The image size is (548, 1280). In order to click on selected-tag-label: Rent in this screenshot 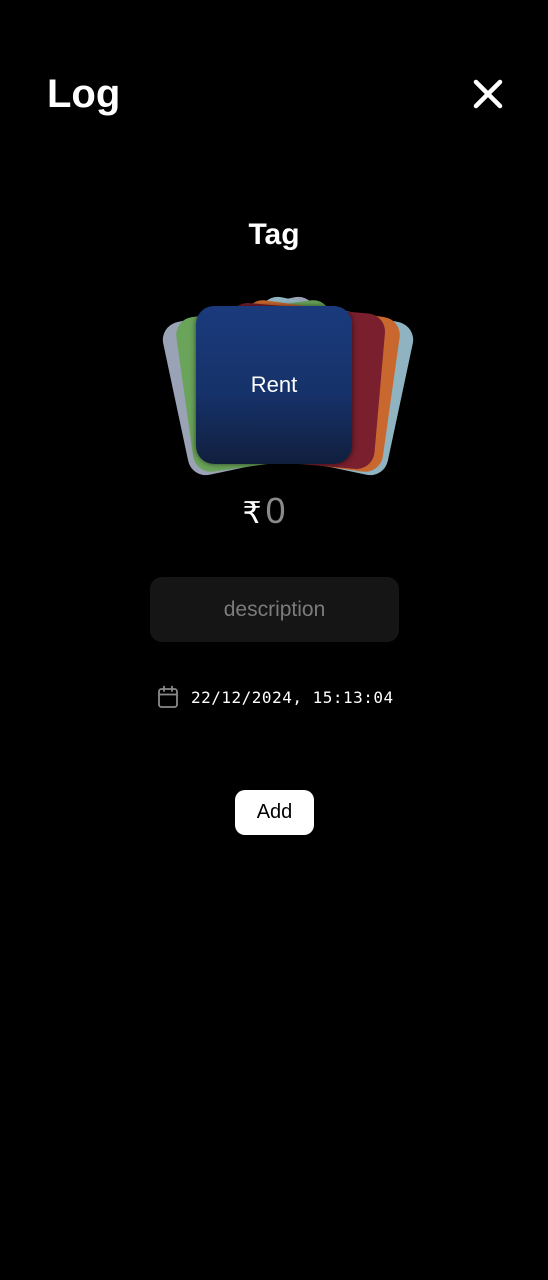, I will do `click(274, 384)`.